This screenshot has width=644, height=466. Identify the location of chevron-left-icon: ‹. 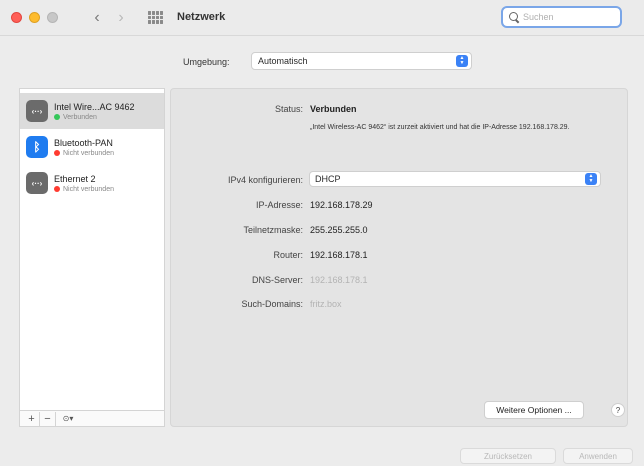
(97, 17).